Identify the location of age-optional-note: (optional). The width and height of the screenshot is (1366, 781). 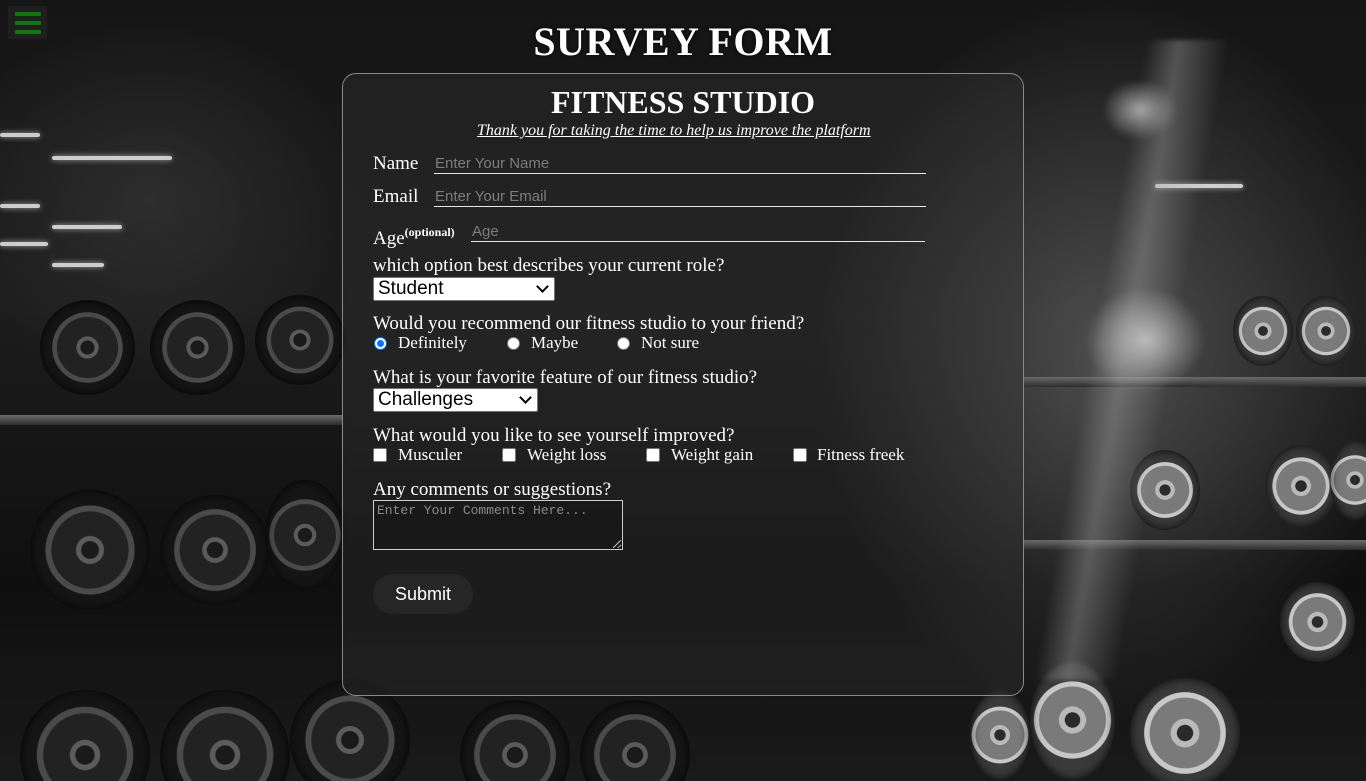
(429, 232).